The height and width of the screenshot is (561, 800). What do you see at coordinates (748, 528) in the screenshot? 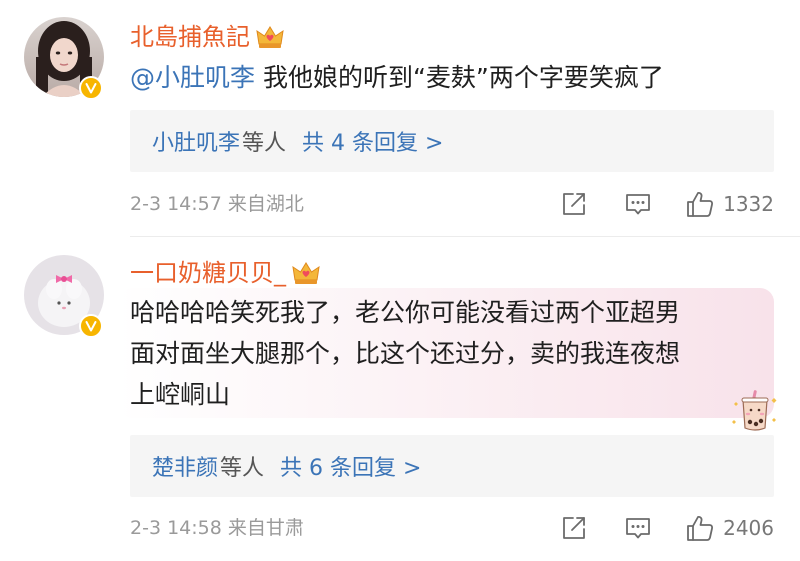
I see `like-count: 2406` at bounding box center [748, 528].